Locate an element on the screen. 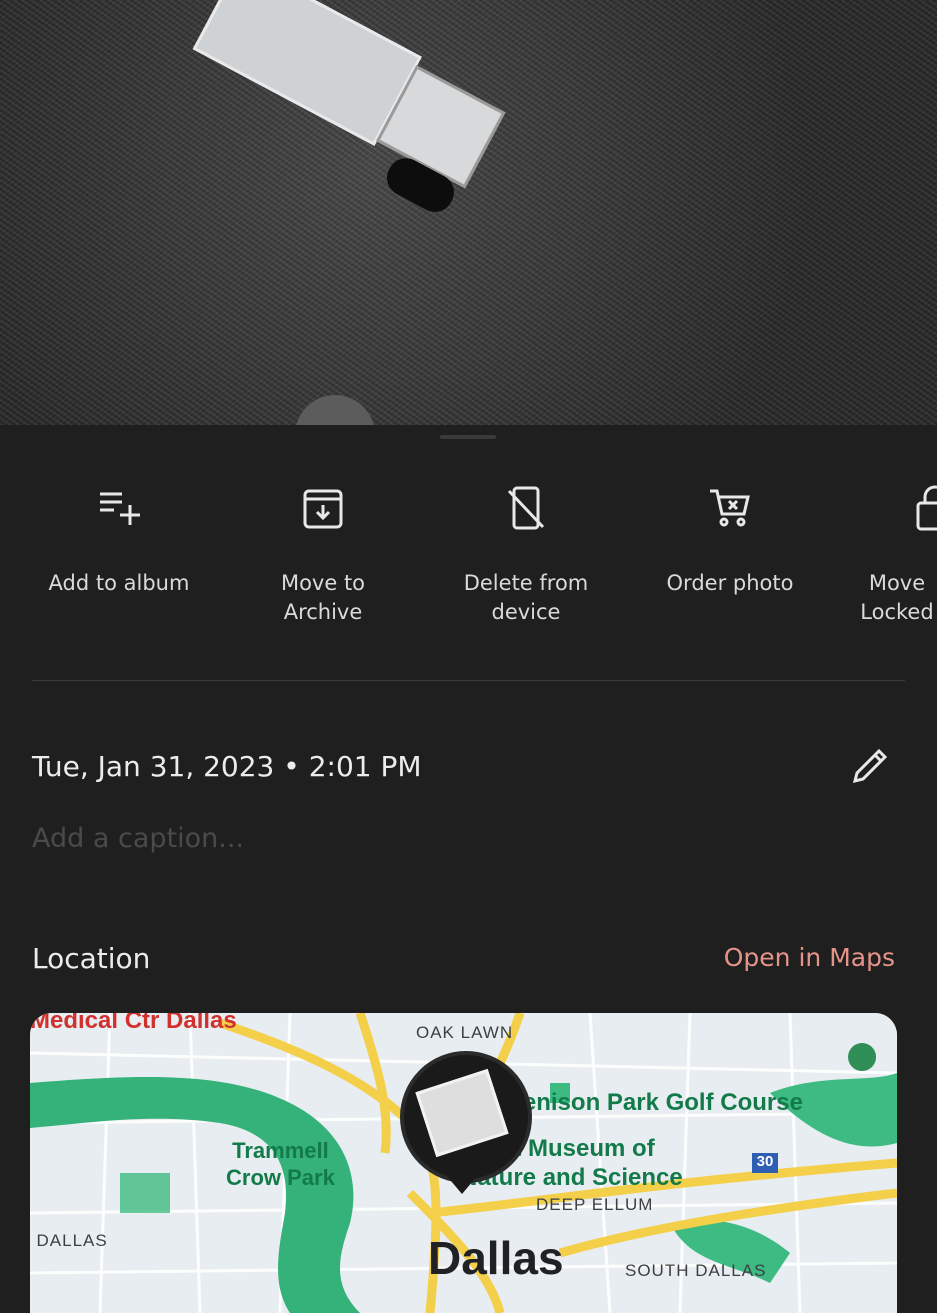 The height and width of the screenshot is (1313, 937). photo-location-pin is located at coordinates (466, 1117).